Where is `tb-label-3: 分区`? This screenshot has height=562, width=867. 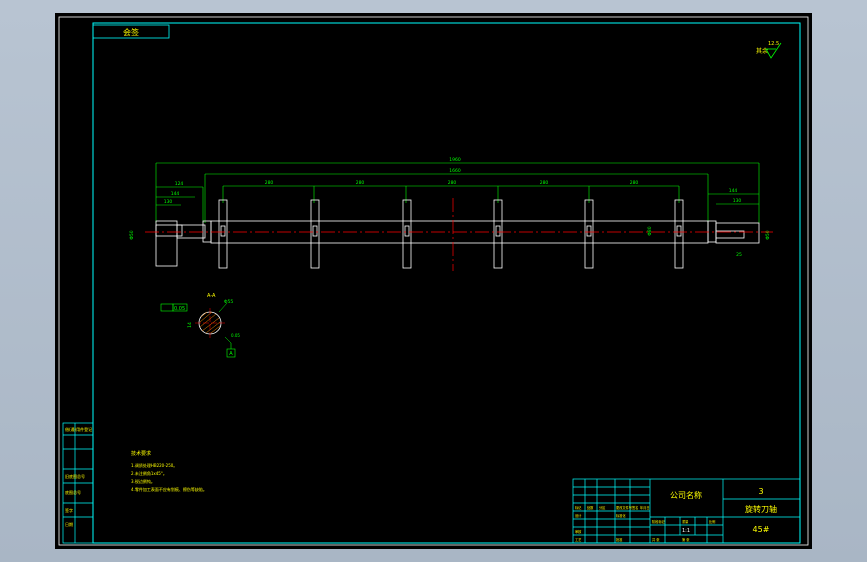 tb-label-3: 分区 is located at coordinates (602, 507).